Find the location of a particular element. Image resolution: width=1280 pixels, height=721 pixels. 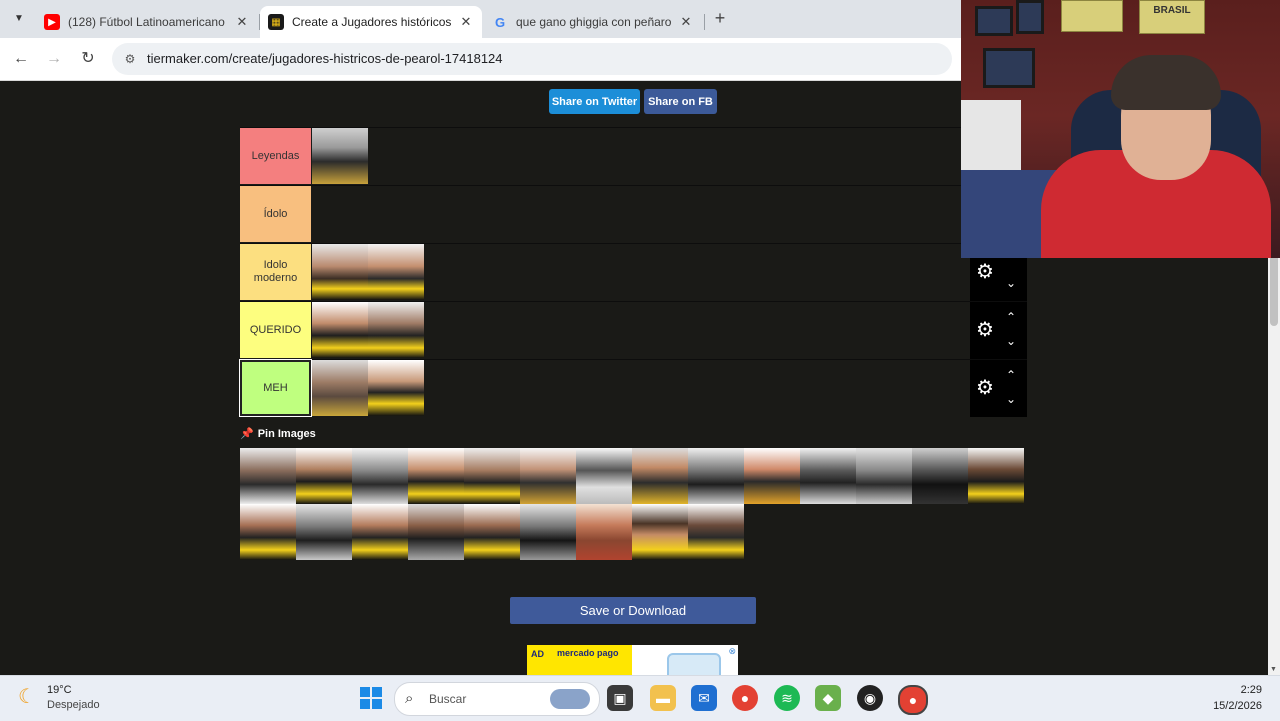

pin-icon: 📌 is located at coordinates (247, 434).